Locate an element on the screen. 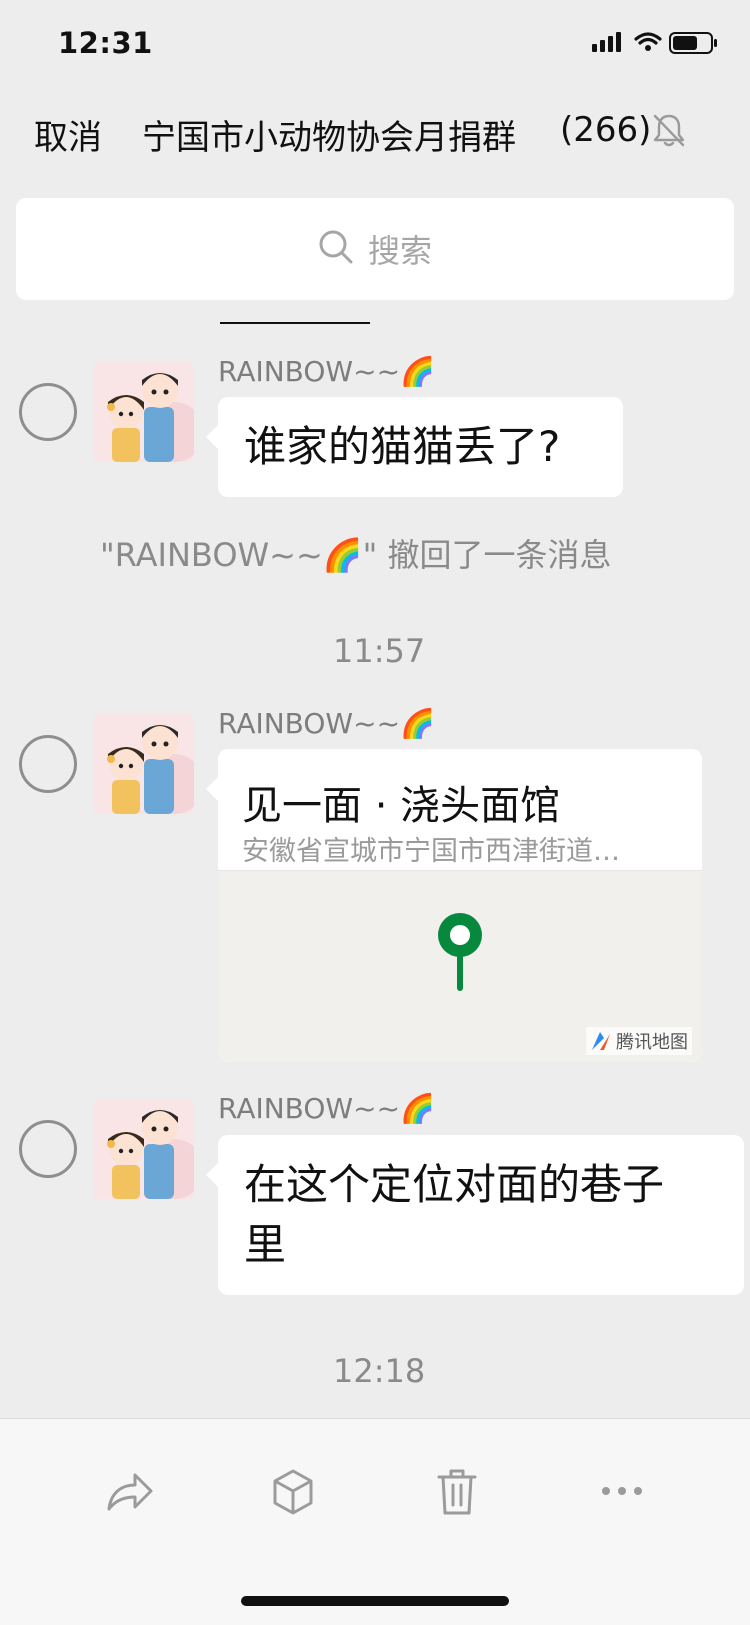 Image resolution: width=750 pixels, height=1625 pixels. multi-select-toolbar is located at coordinates (375, 1521).